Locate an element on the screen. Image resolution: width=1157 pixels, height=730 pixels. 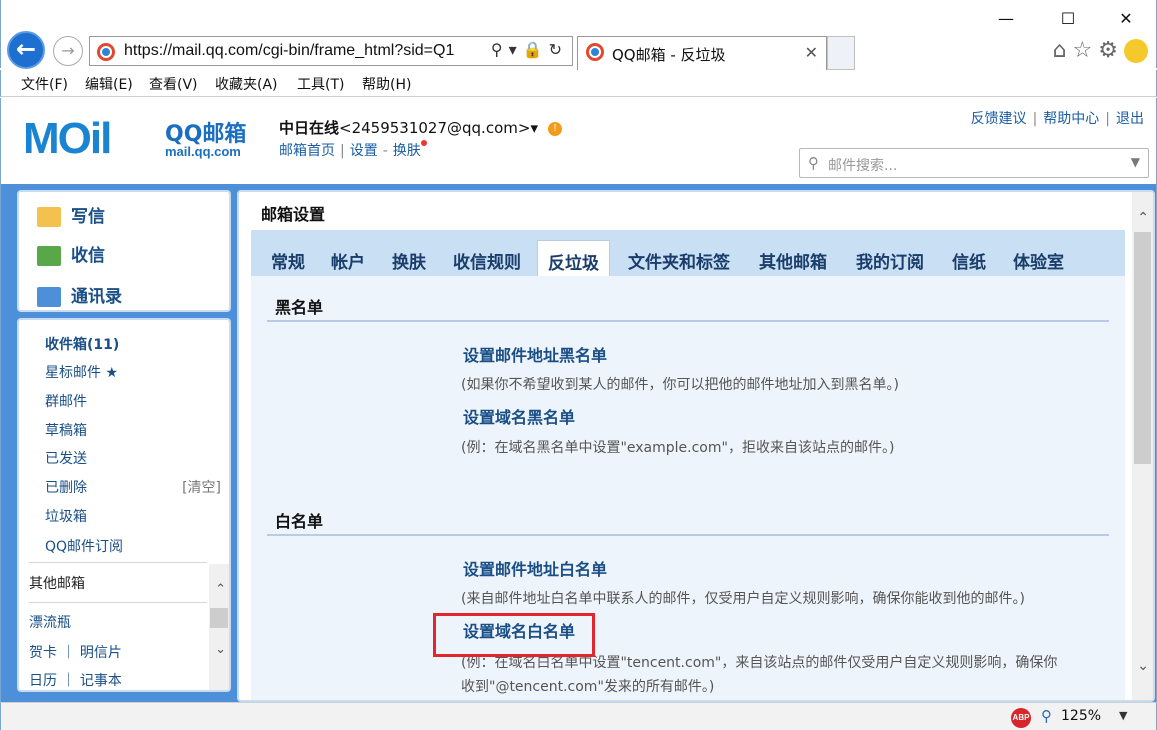
receive-label: 收信 is located at coordinates (88, 256).